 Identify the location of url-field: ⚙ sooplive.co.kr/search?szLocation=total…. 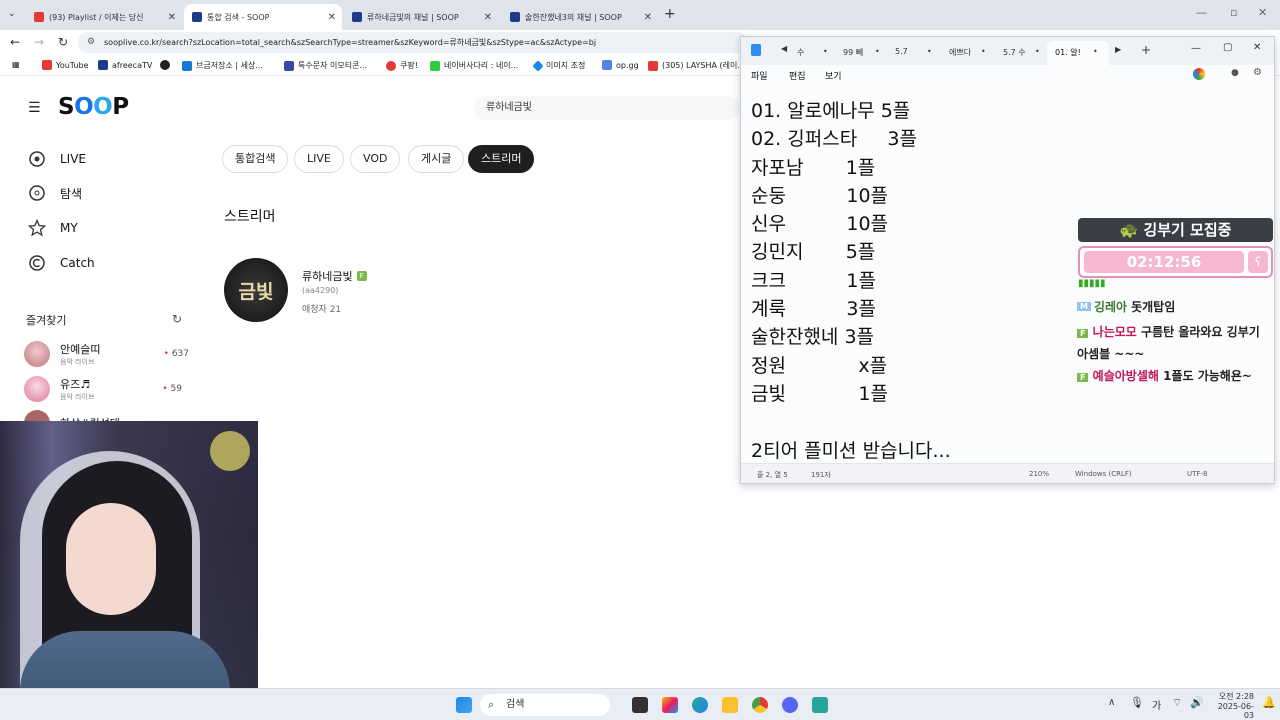
(413, 42).